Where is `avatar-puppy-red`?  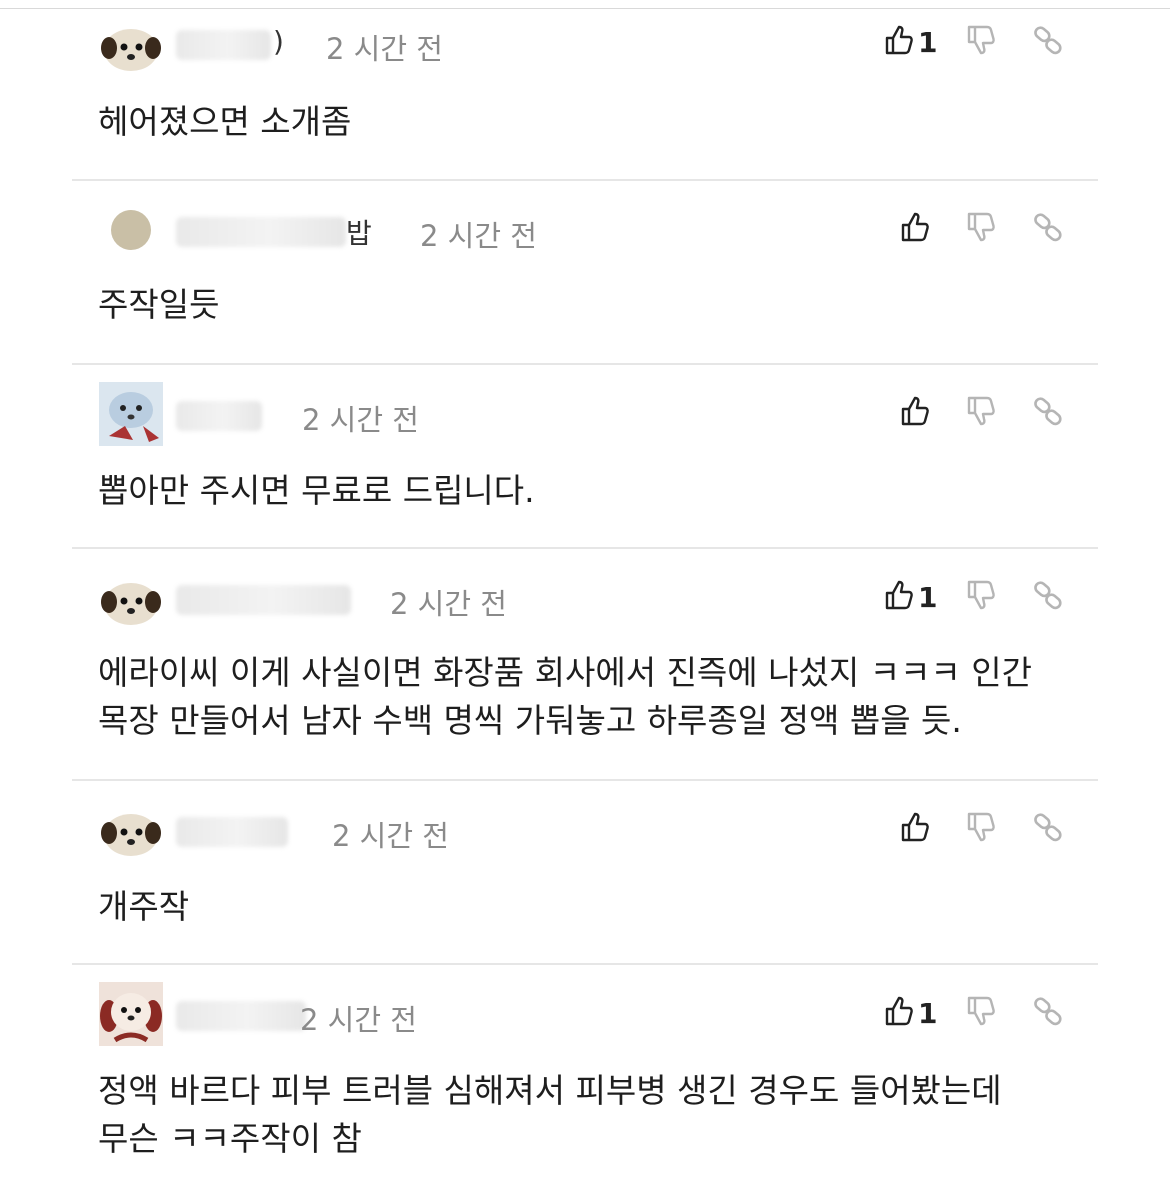 avatar-puppy-red is located at coordinates (131, 1014).